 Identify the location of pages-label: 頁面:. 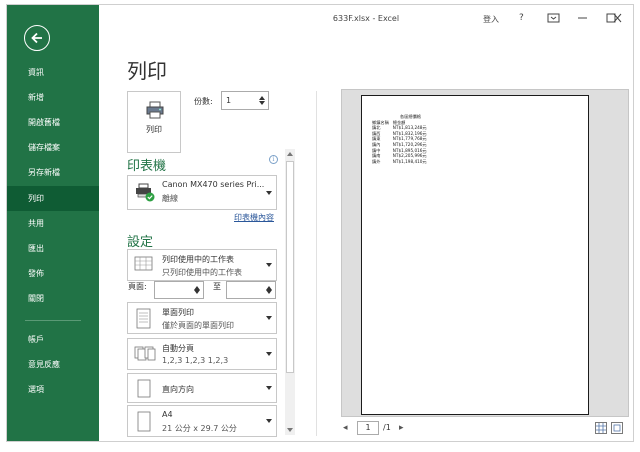
(137, 286).